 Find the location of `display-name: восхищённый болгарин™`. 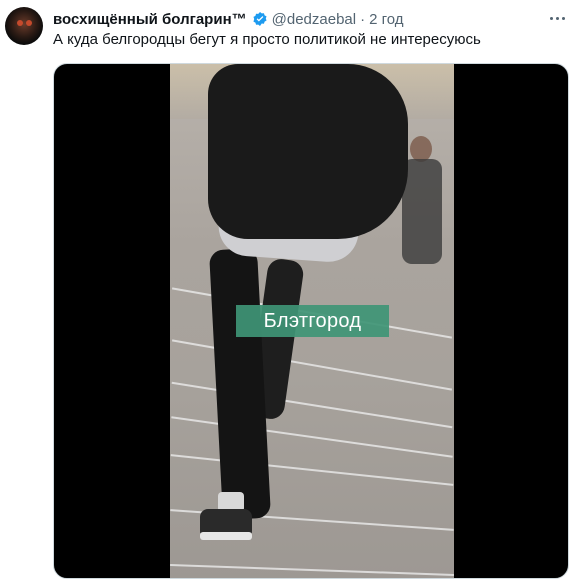

display-name: восхищённый болгарин™ is located at coordinates (150, 19).